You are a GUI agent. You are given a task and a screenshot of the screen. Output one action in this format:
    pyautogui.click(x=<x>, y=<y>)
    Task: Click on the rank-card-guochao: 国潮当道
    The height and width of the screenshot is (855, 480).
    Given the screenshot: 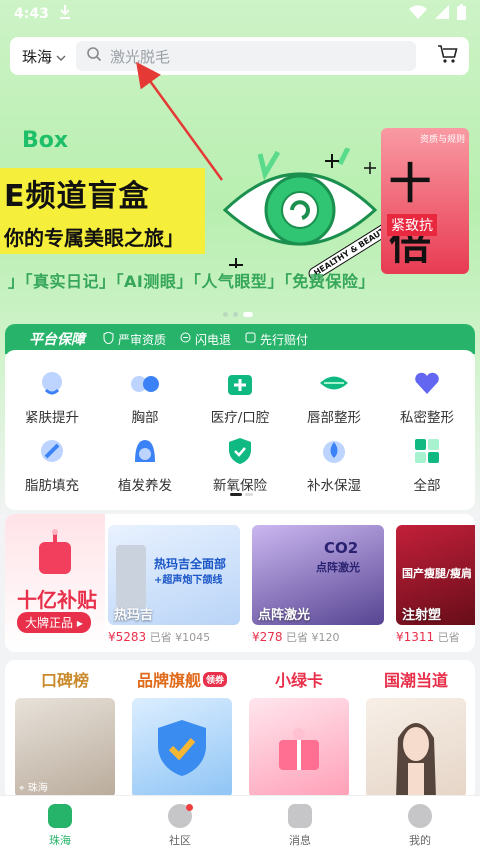 What is the action you would take?
    pyautogui.click(x=416, y=729)
    